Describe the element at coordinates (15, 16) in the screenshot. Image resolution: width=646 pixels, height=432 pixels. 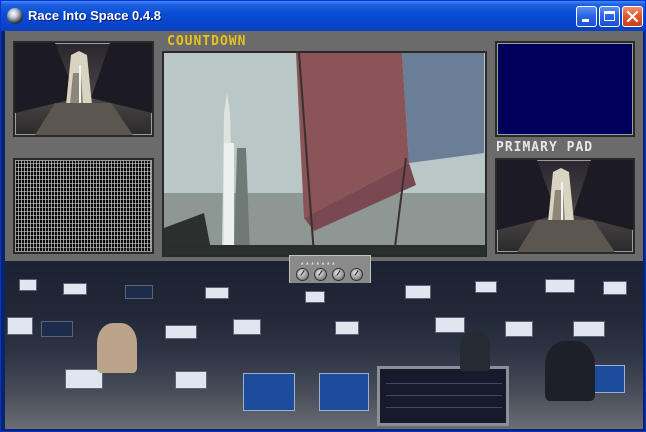
I see `globe-icon` at that location.